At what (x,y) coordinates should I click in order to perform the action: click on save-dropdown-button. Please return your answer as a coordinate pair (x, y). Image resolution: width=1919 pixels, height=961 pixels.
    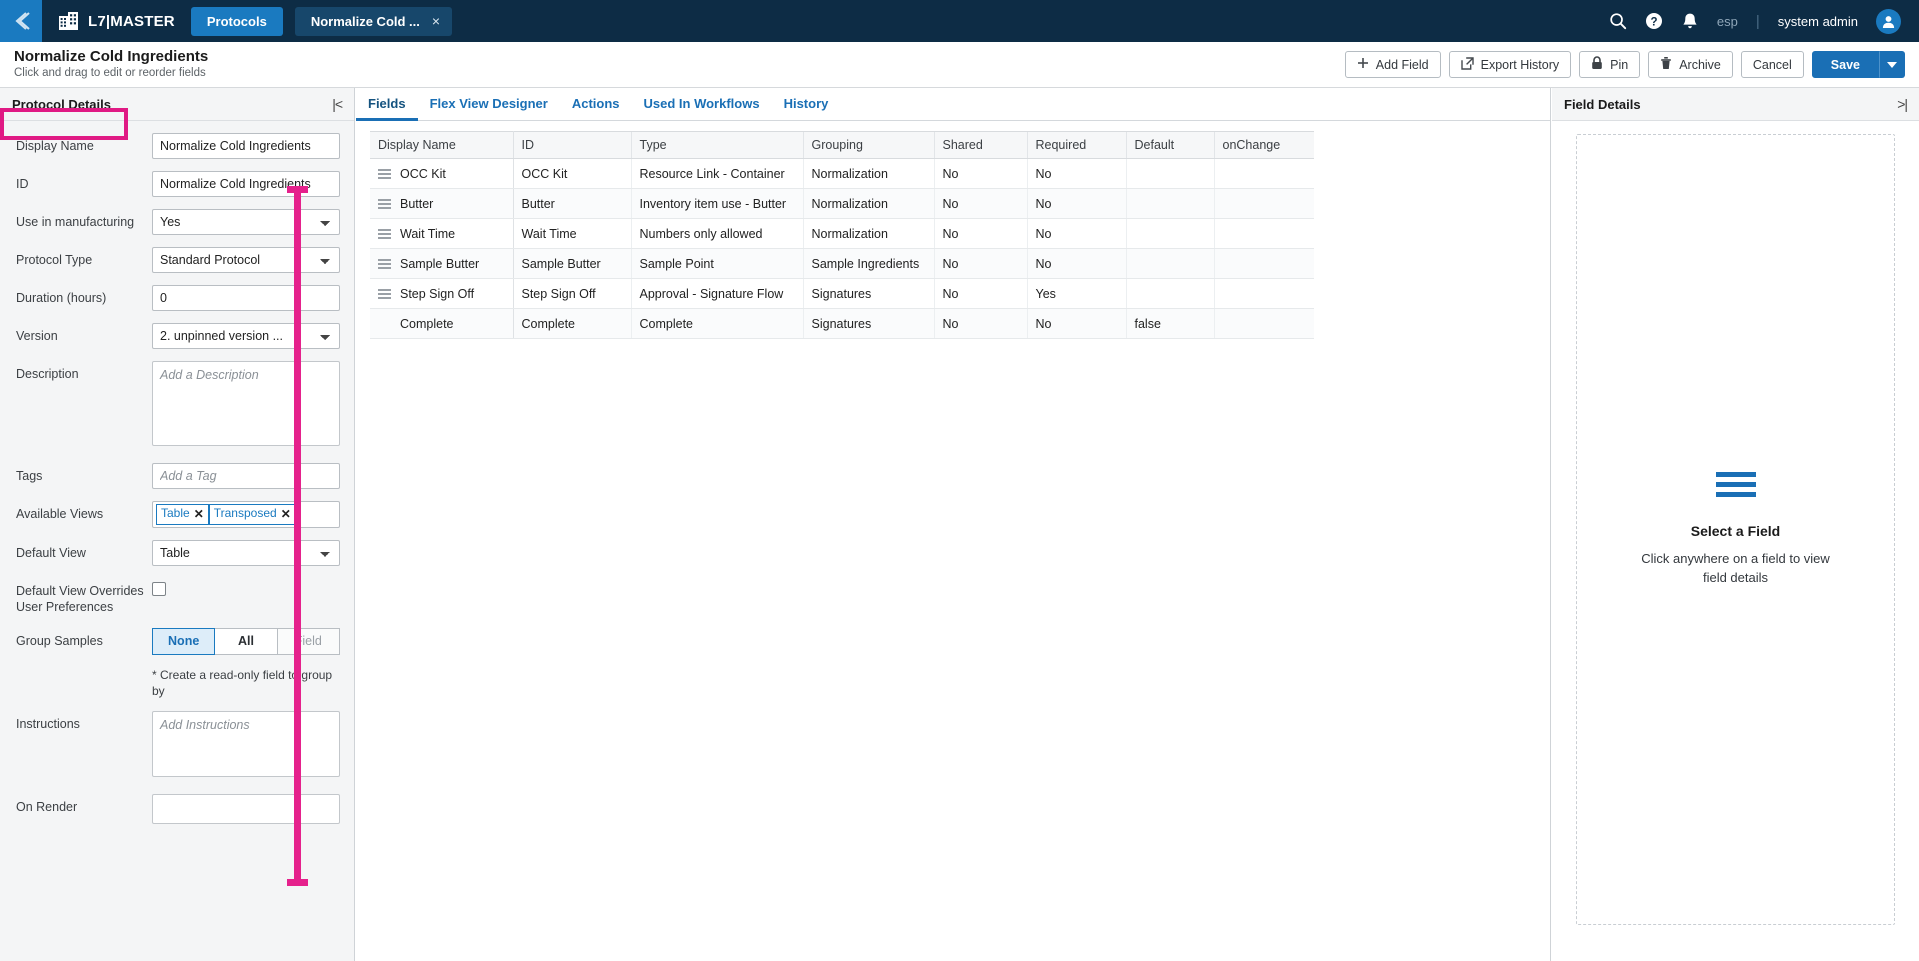
    Looking at the image, I should click on (1892, 64).